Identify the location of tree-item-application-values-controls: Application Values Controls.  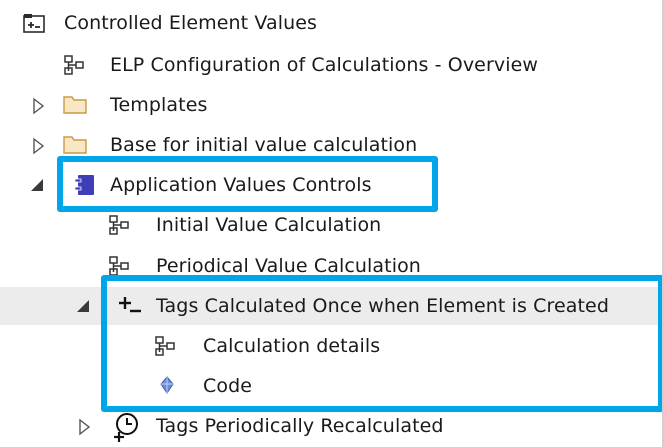
(332, 185).